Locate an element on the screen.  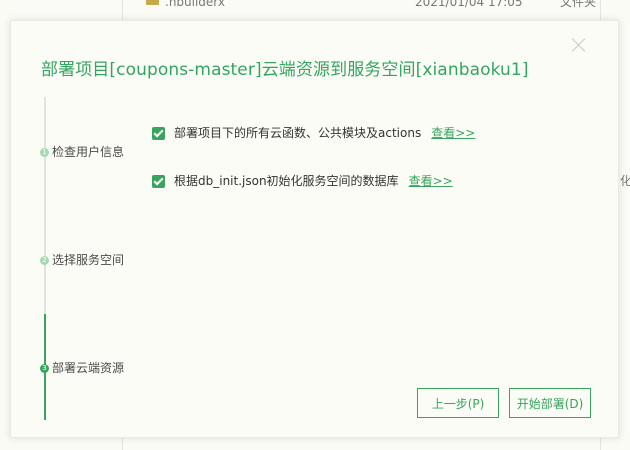
folder-icon is located at coordinates (152, 2).